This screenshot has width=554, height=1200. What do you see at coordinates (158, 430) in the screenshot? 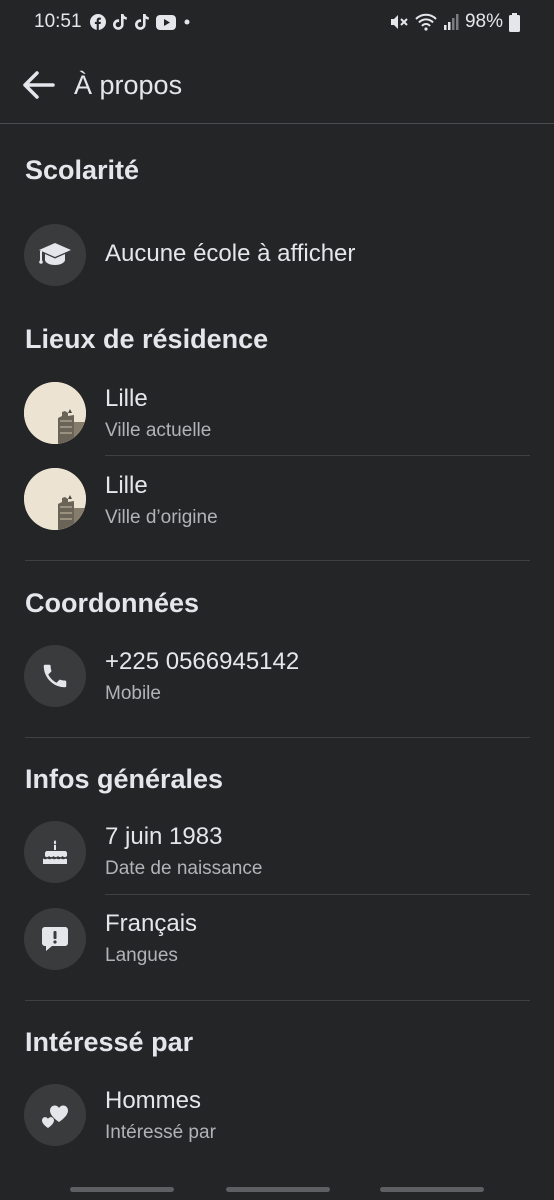
I see `place-current-label: Ville actuelle` at bounding box center [158, 430].